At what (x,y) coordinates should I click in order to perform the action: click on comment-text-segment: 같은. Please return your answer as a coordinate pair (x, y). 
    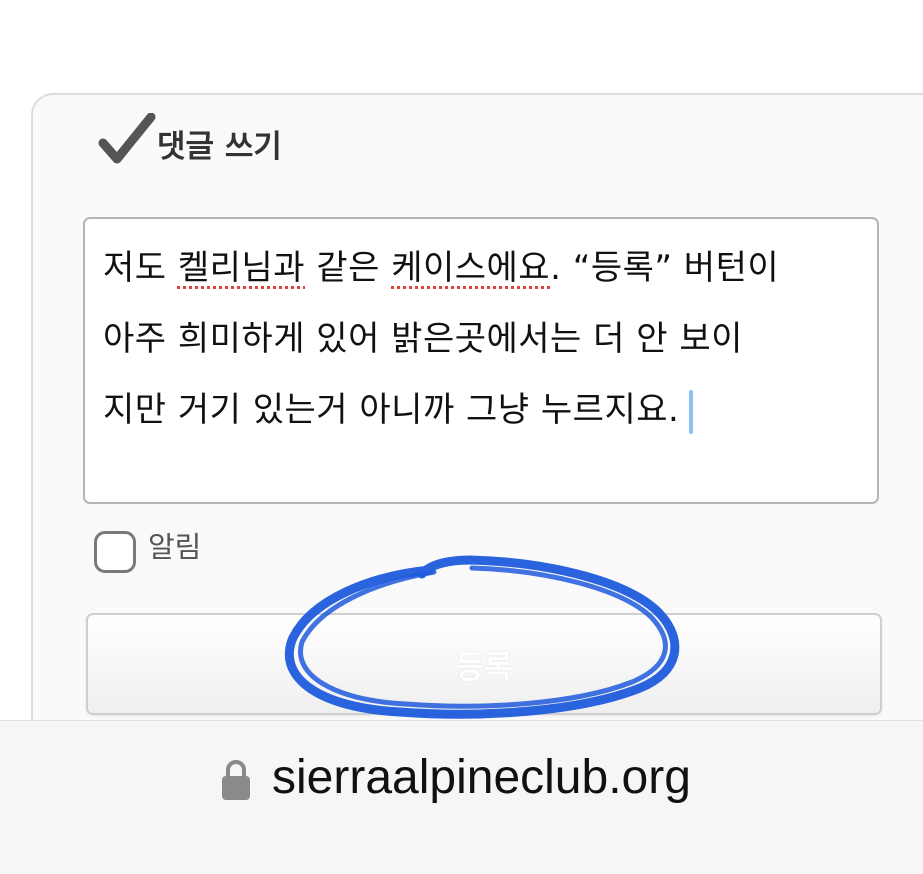
    Looking at the image, I should click on (348, 268).